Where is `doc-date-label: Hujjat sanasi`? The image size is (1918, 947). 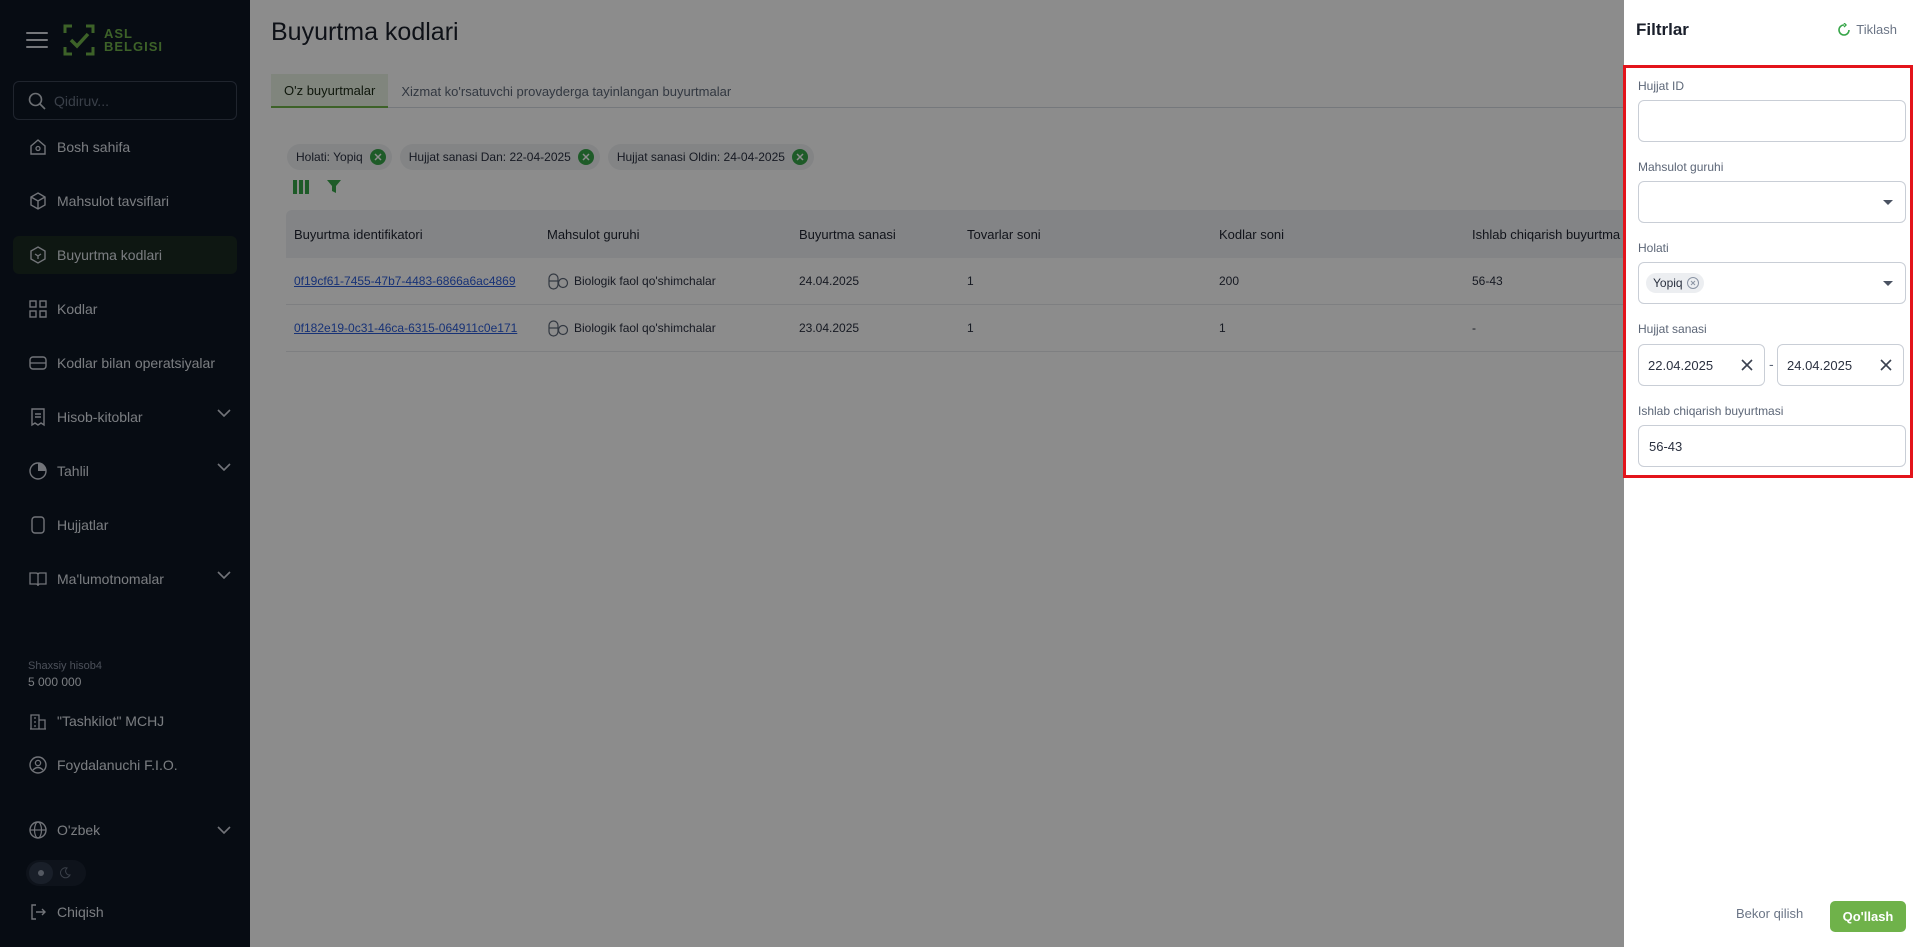 doc-date-label: Hujjat sanasi is located at coordinates (1672, 329).